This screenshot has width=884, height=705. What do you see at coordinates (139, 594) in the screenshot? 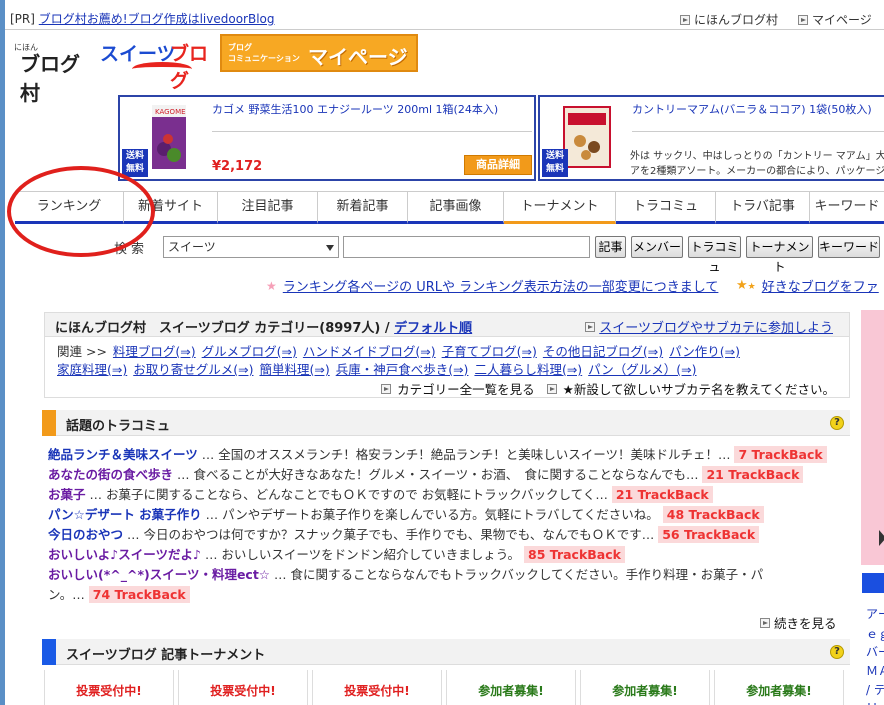
I see `trackback-count: 74 TrackBack` at bounding box center [139, 594].